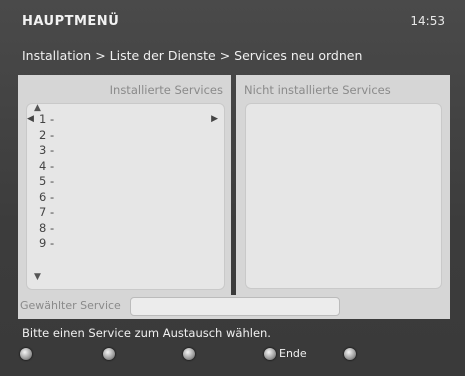 Image resolution: width=465 pixels, height=376 pixels. I want to click on selected-service-row: Gewählter Service, so click(234, 307).